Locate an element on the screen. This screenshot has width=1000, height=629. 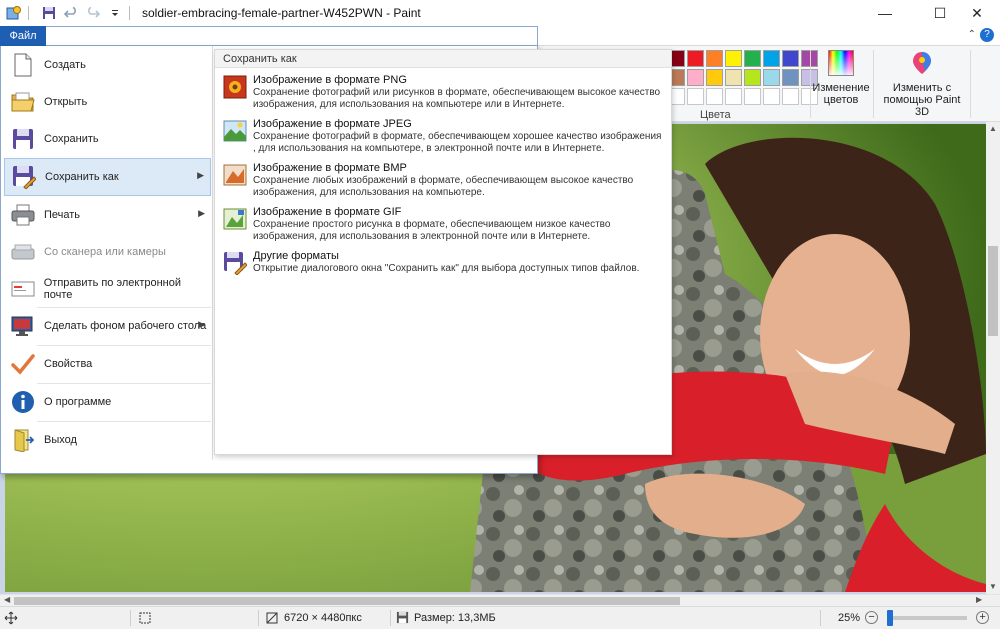
menu-item-label: Сохранить как is located at coordinates (82, 177).